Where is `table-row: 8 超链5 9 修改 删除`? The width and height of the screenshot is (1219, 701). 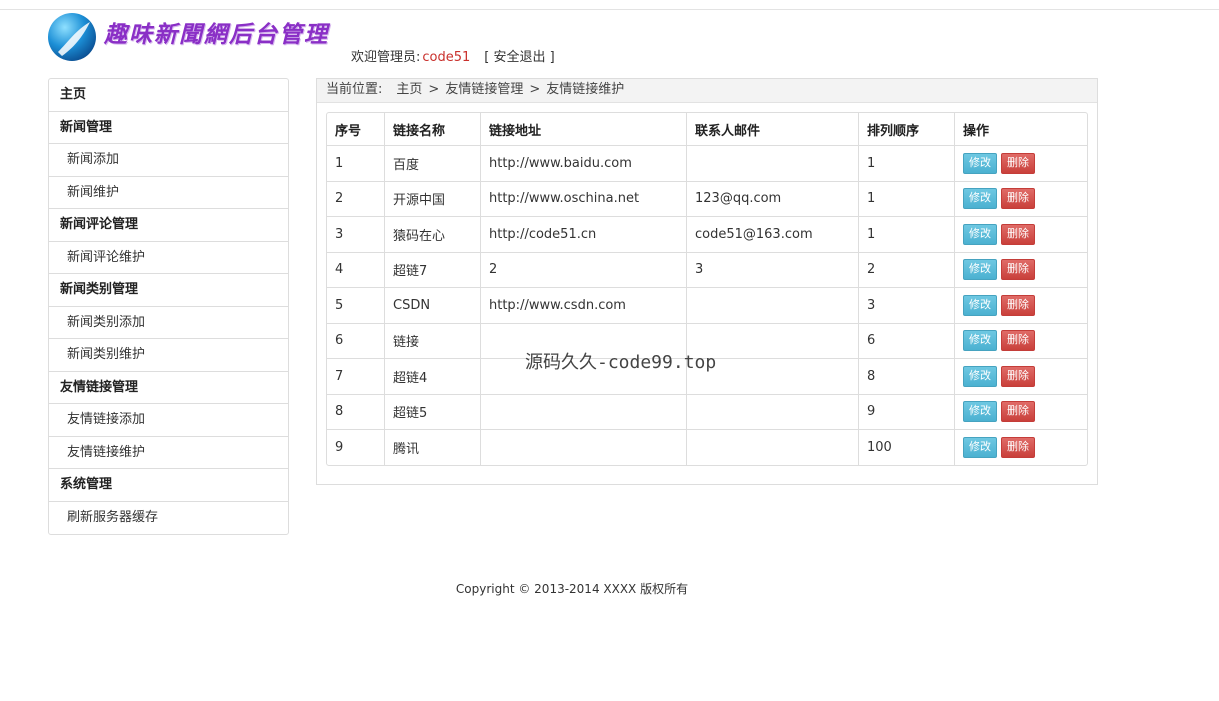 table-row: 8 超链5 9 修改 删除 is located at coordinates (707, 412).